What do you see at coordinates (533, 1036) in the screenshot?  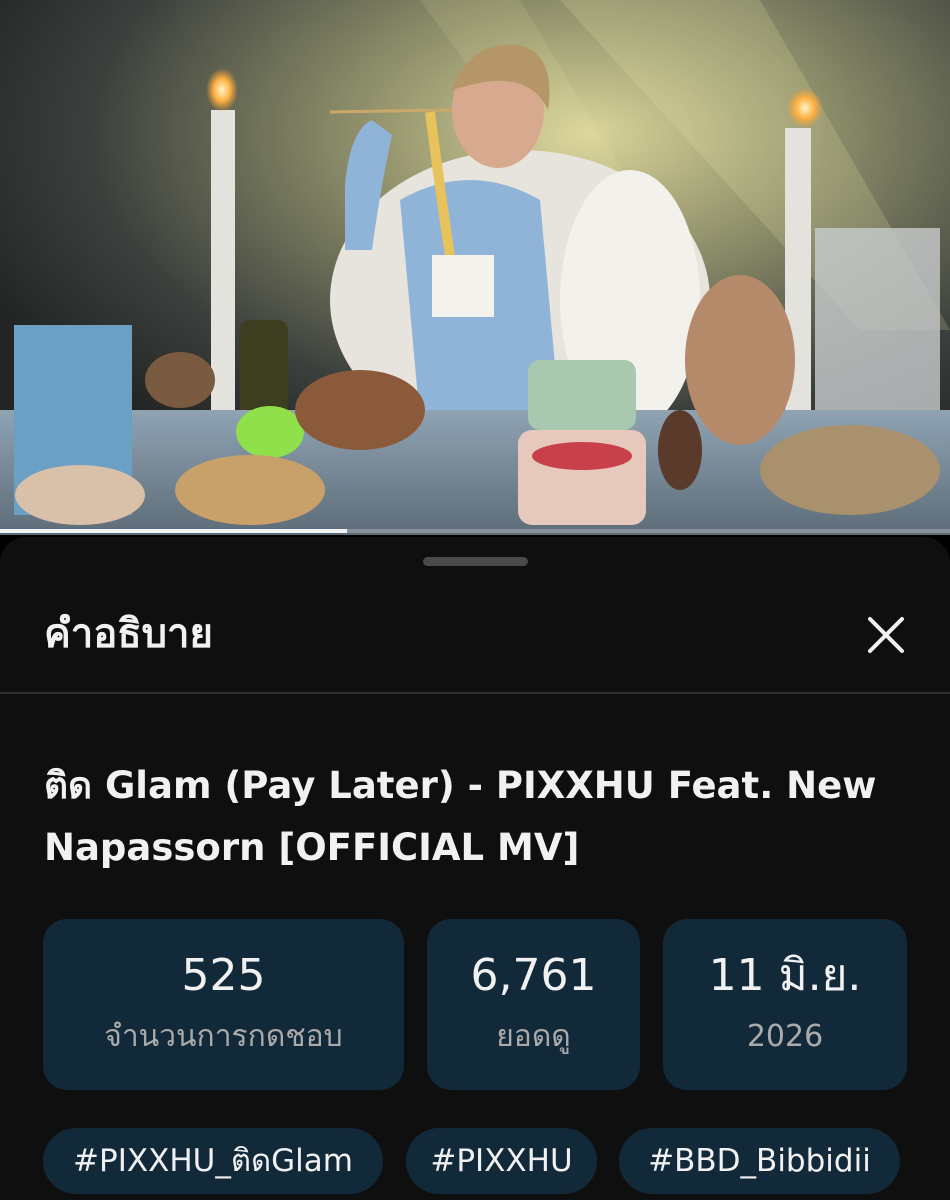 I see `views-label: ยอดดู` at bounding box center [533, 1036].